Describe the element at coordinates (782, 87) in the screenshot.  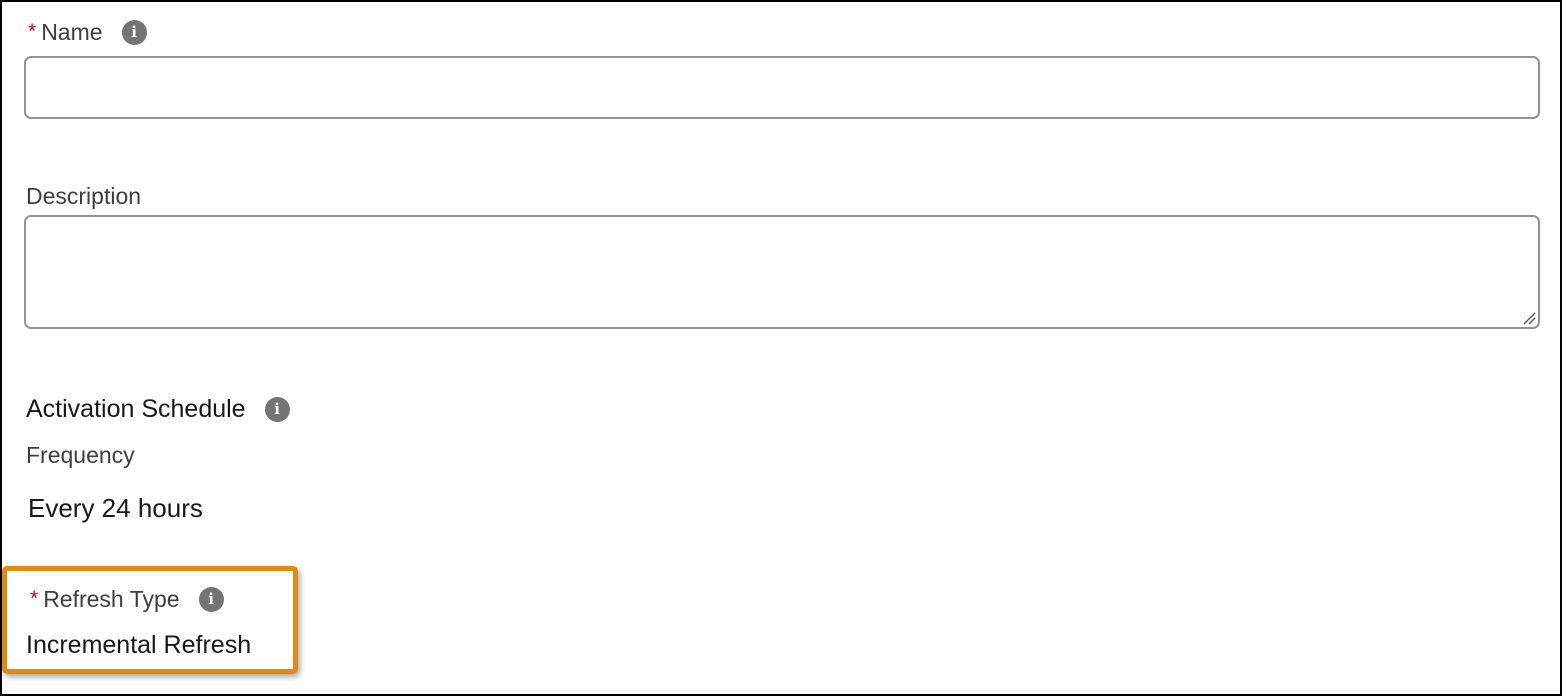
I see `name-input` at that location.